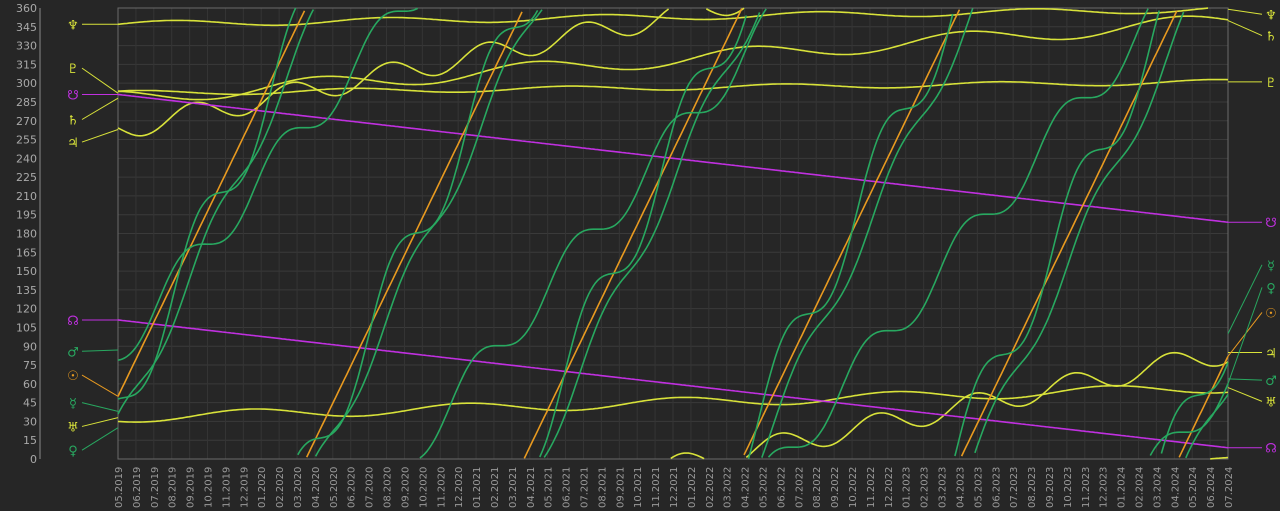  Describe the element at coordinates (1032, 487) in the screenshot. I see `x-tick-label: 08.2023` at that location.